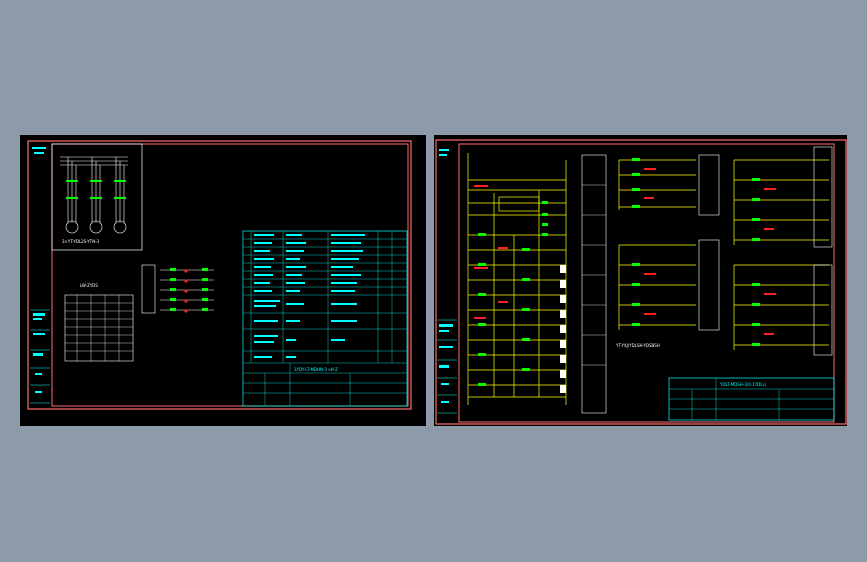 The width and height of the screenshot is (867, 562). Describe the element at coordinates (513, 293) in the screenshot. I see `ladder-contacts-main` at that location.